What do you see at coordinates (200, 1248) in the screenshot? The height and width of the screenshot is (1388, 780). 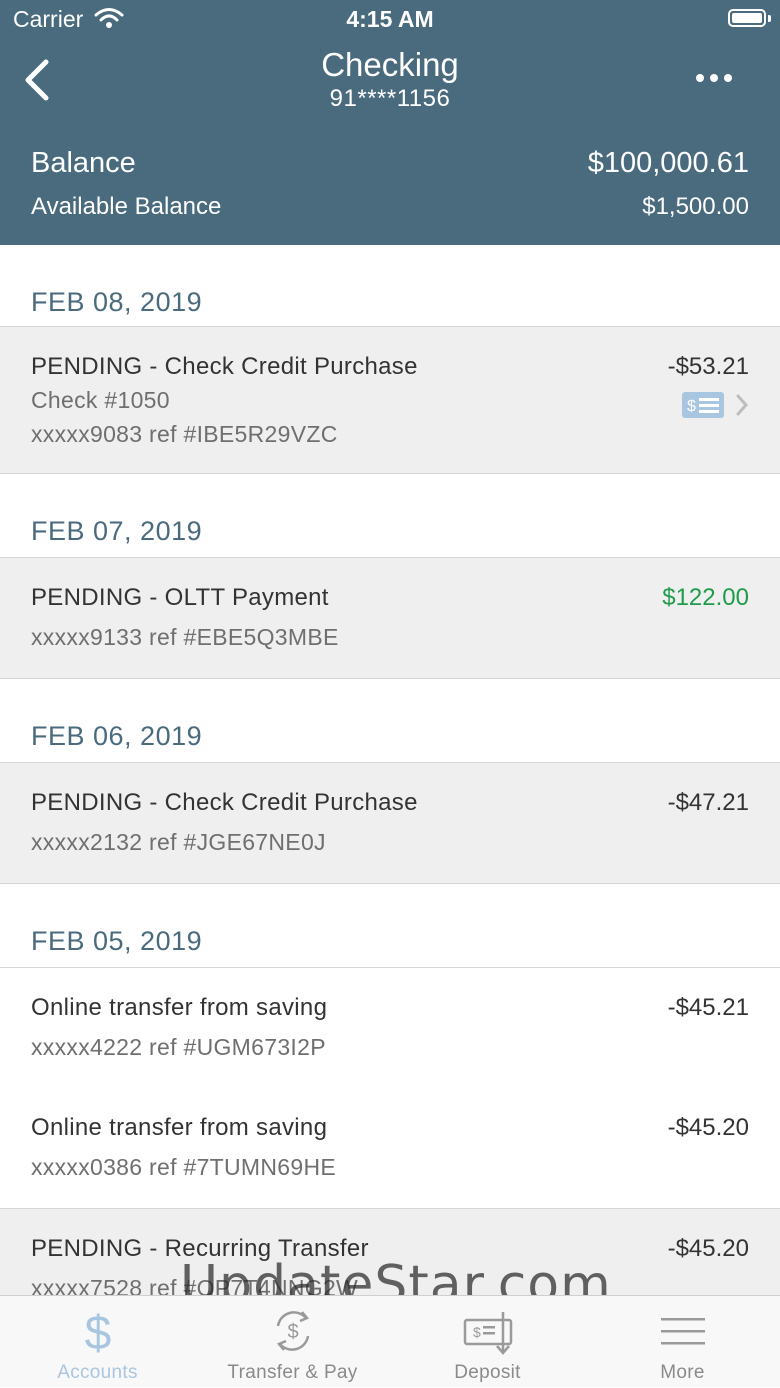 I see `transaction-description: PENDING - Recurring Transfer` at bounding box center [200, 1248].